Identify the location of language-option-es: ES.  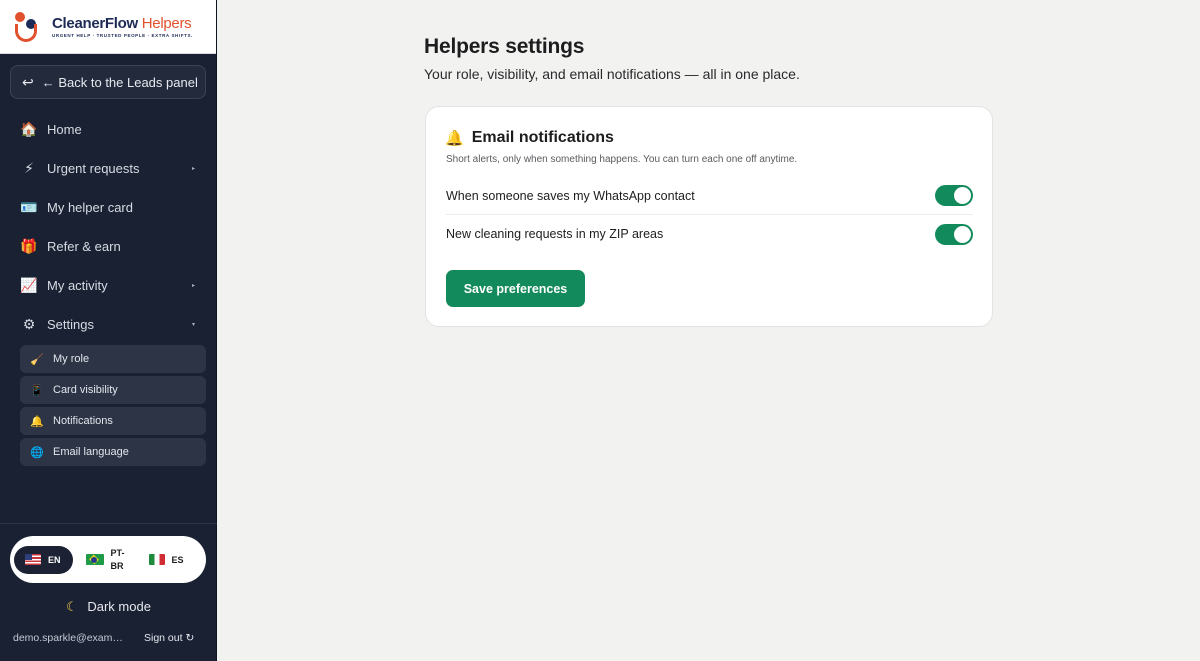
(166, 559).